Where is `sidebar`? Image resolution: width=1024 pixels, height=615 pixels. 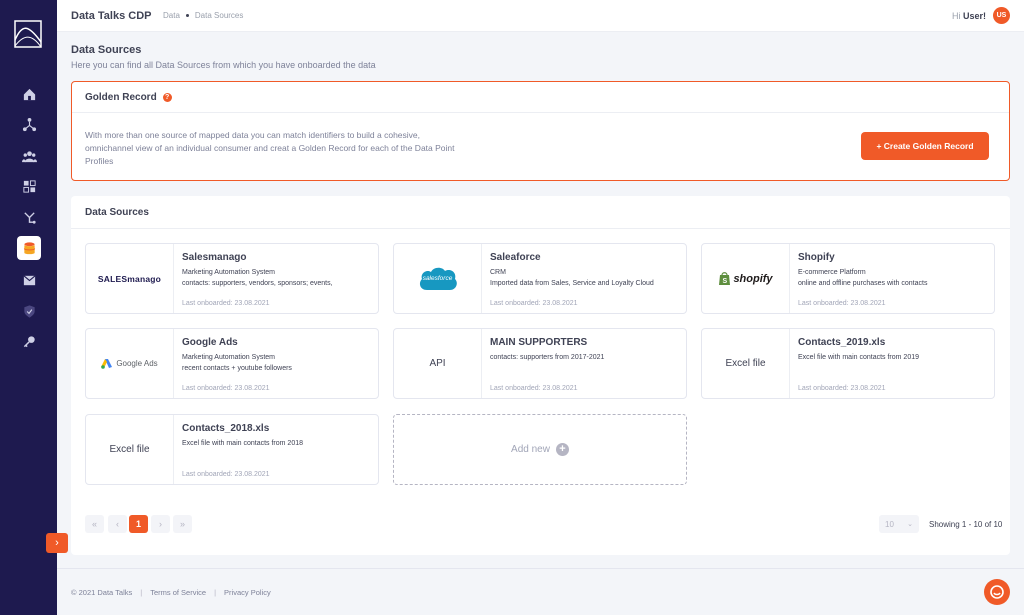
sidebar is located at coordinates (28, 307).